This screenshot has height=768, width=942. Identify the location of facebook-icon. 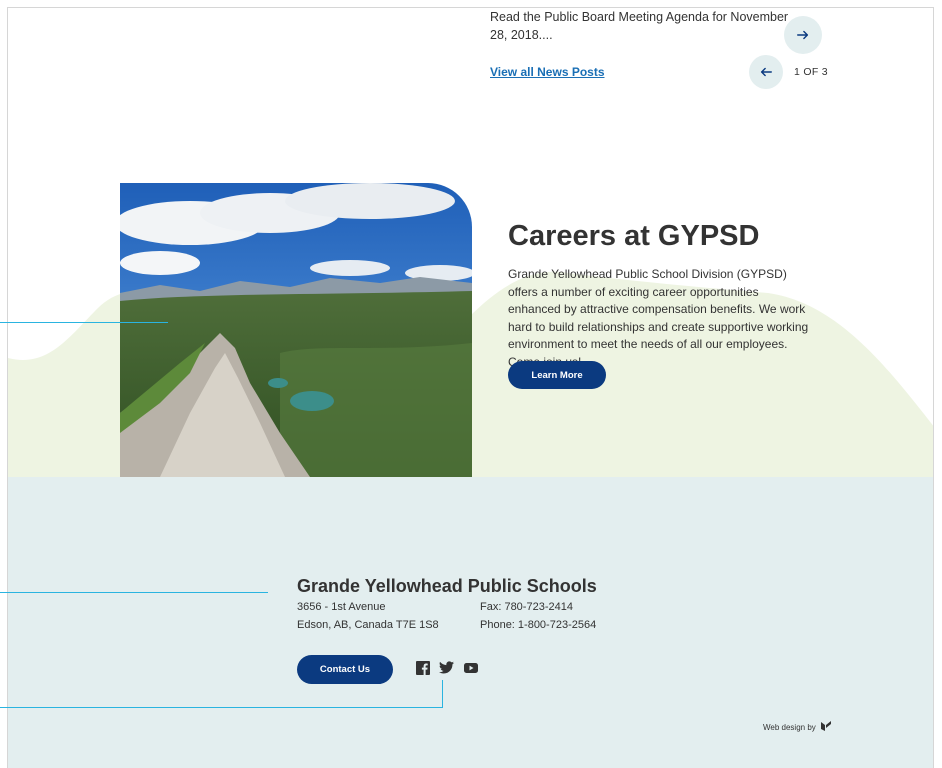
(423, 670).